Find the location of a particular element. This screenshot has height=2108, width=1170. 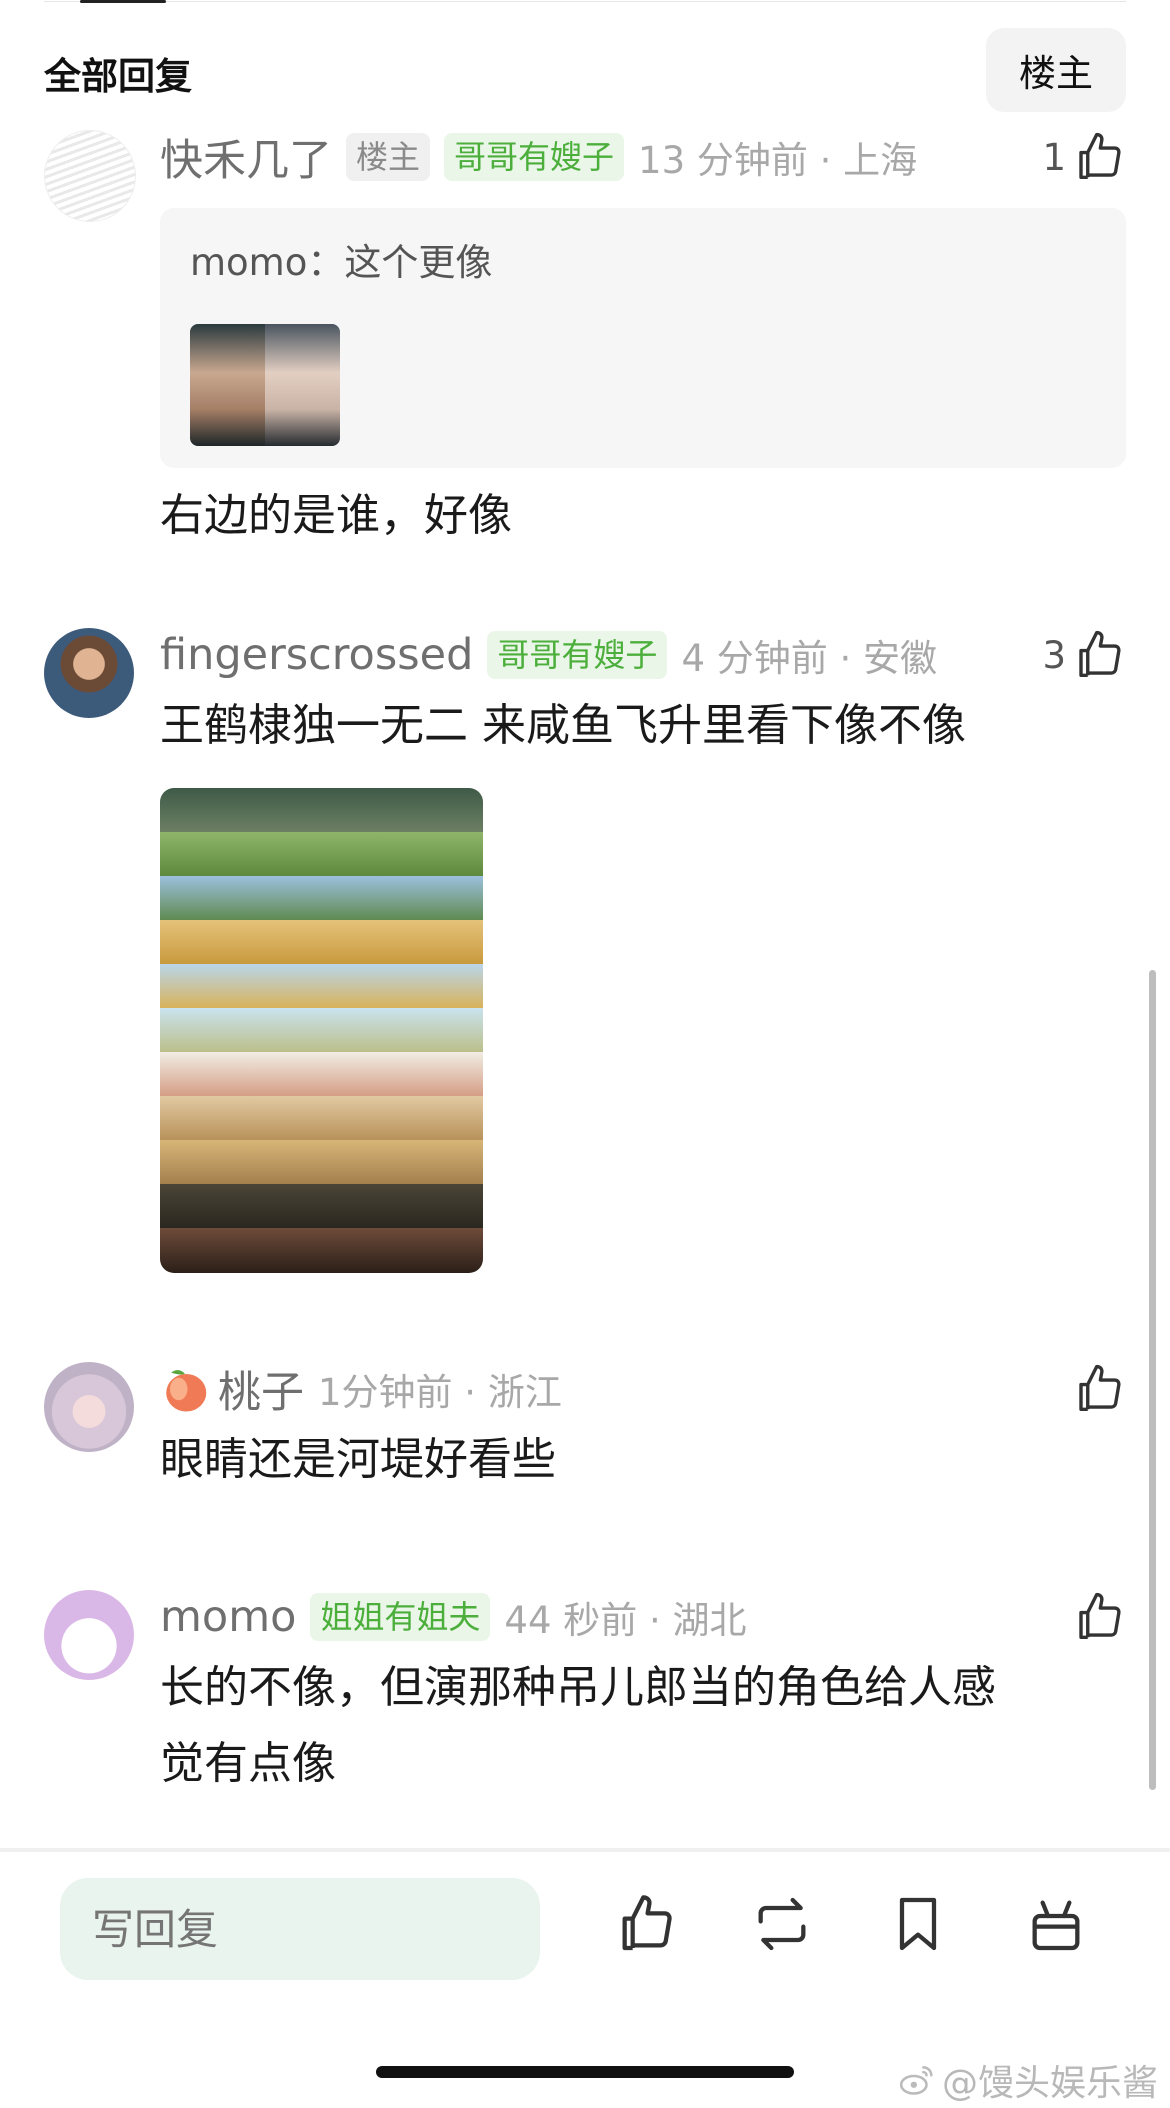

like-button: 3 is located at coordinates (1084, 655).